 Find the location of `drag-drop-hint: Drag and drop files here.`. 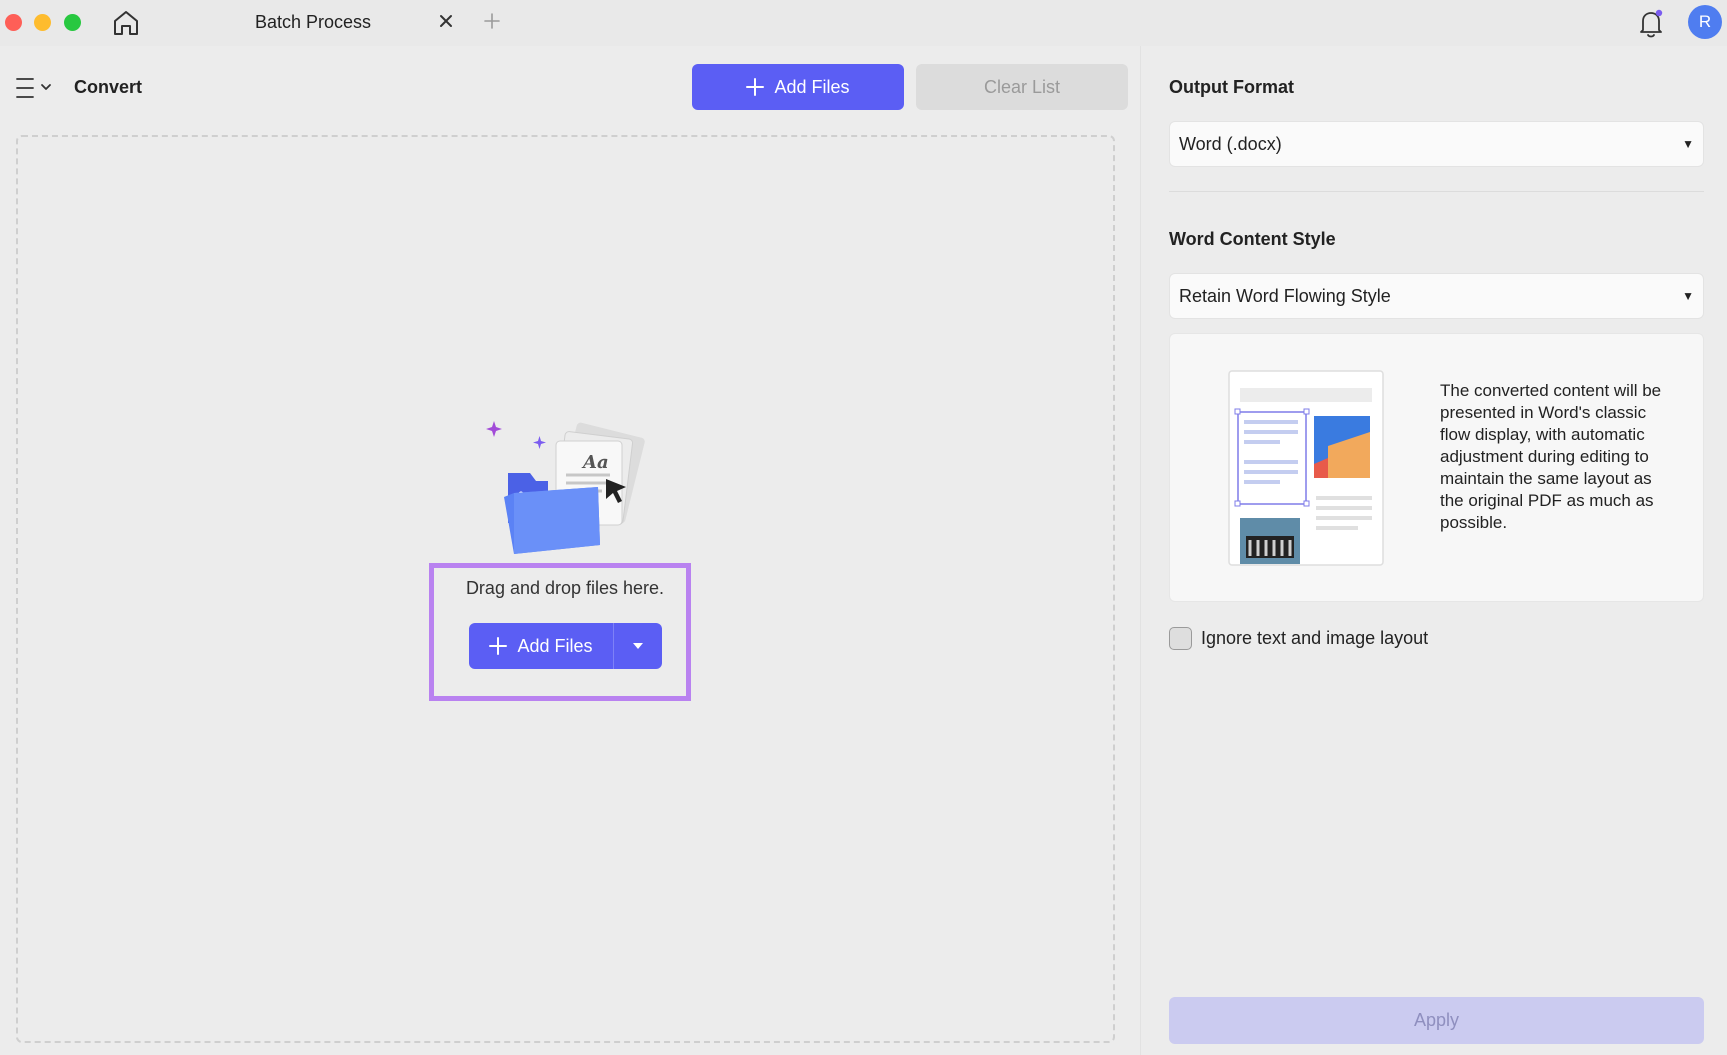

drag-drop-hint: Drag and drop files here. is located at coordinates (565, 588).